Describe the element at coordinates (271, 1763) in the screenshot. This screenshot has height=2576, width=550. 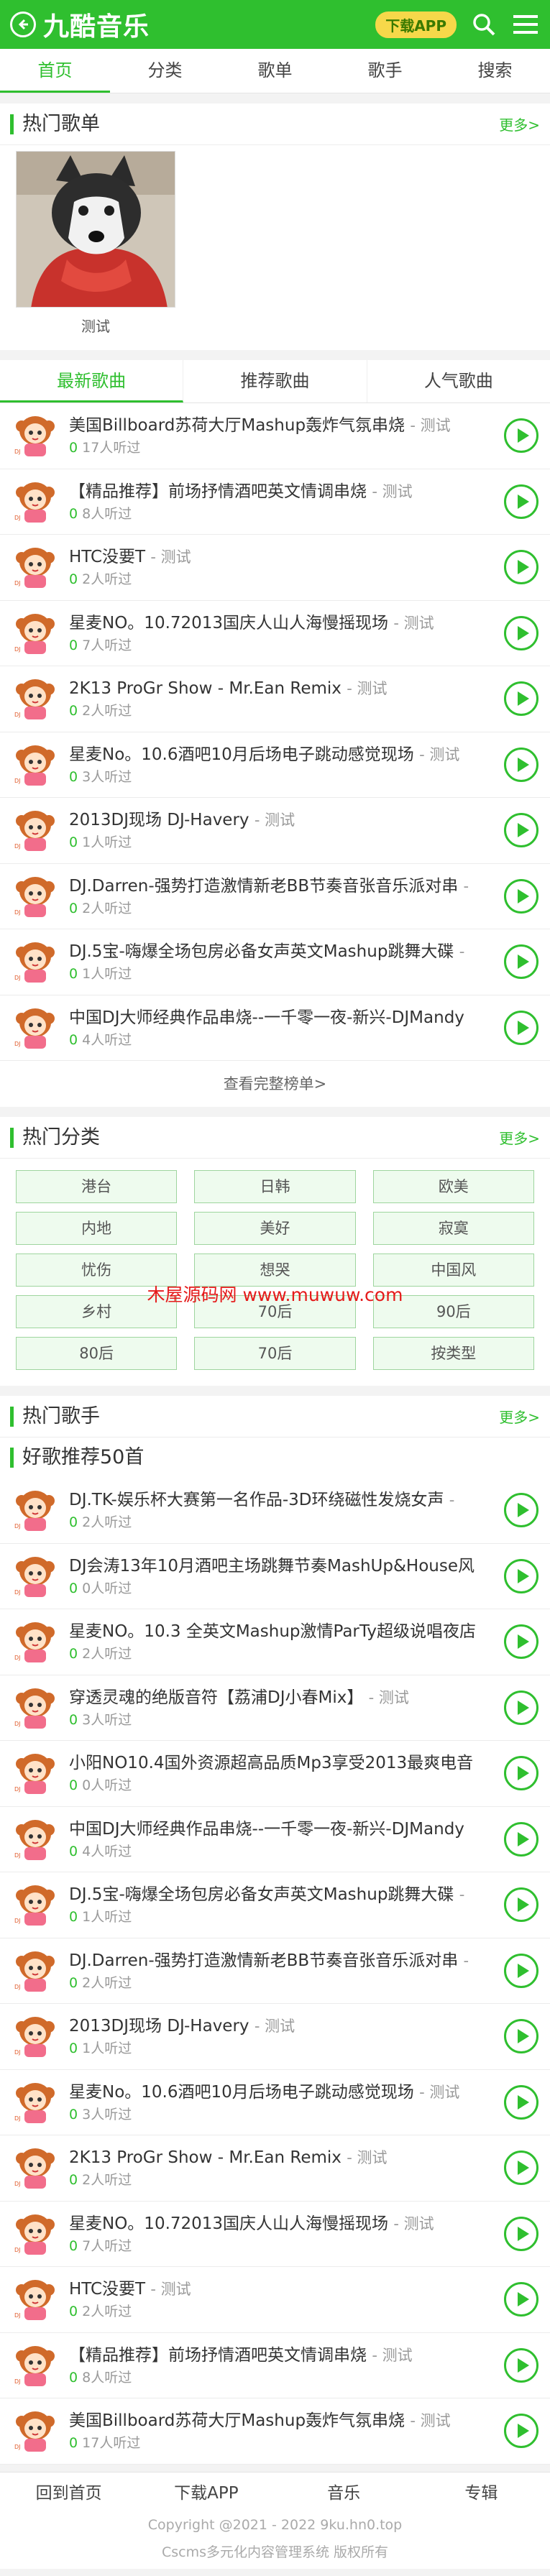
I see `song-title-text: 小阳NO10.4国外资源超高品质Mp3享受2013最爽电音` at that location.